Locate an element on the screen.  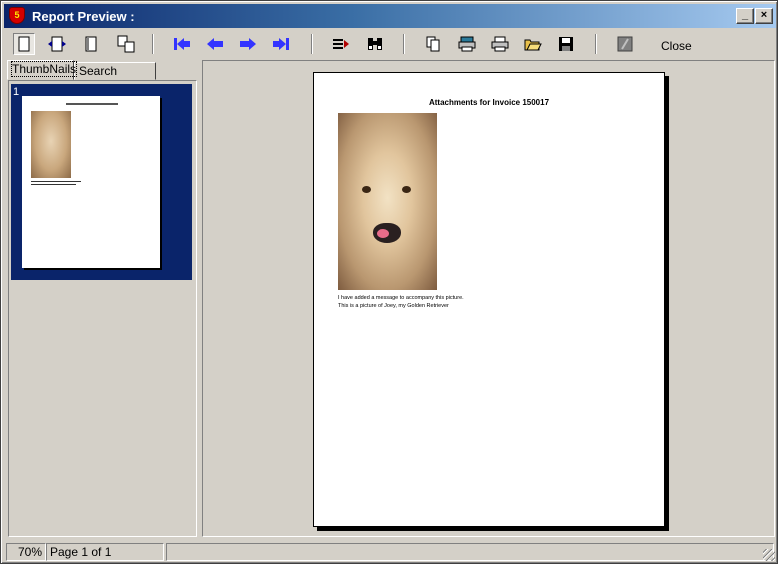
minimize-button: _ is located at coordinates (745, 16).